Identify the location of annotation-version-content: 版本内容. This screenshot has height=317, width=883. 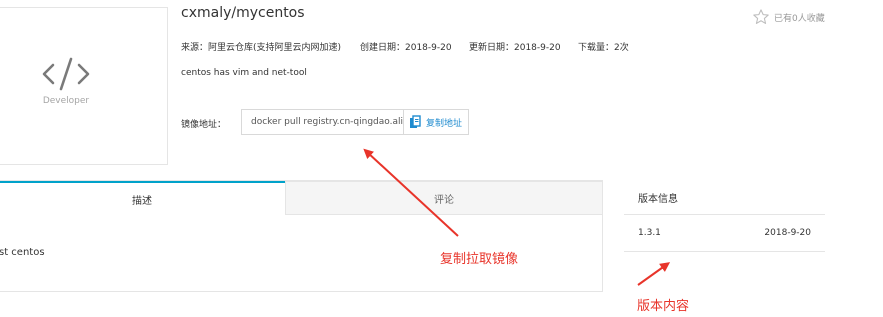
(663, 306).